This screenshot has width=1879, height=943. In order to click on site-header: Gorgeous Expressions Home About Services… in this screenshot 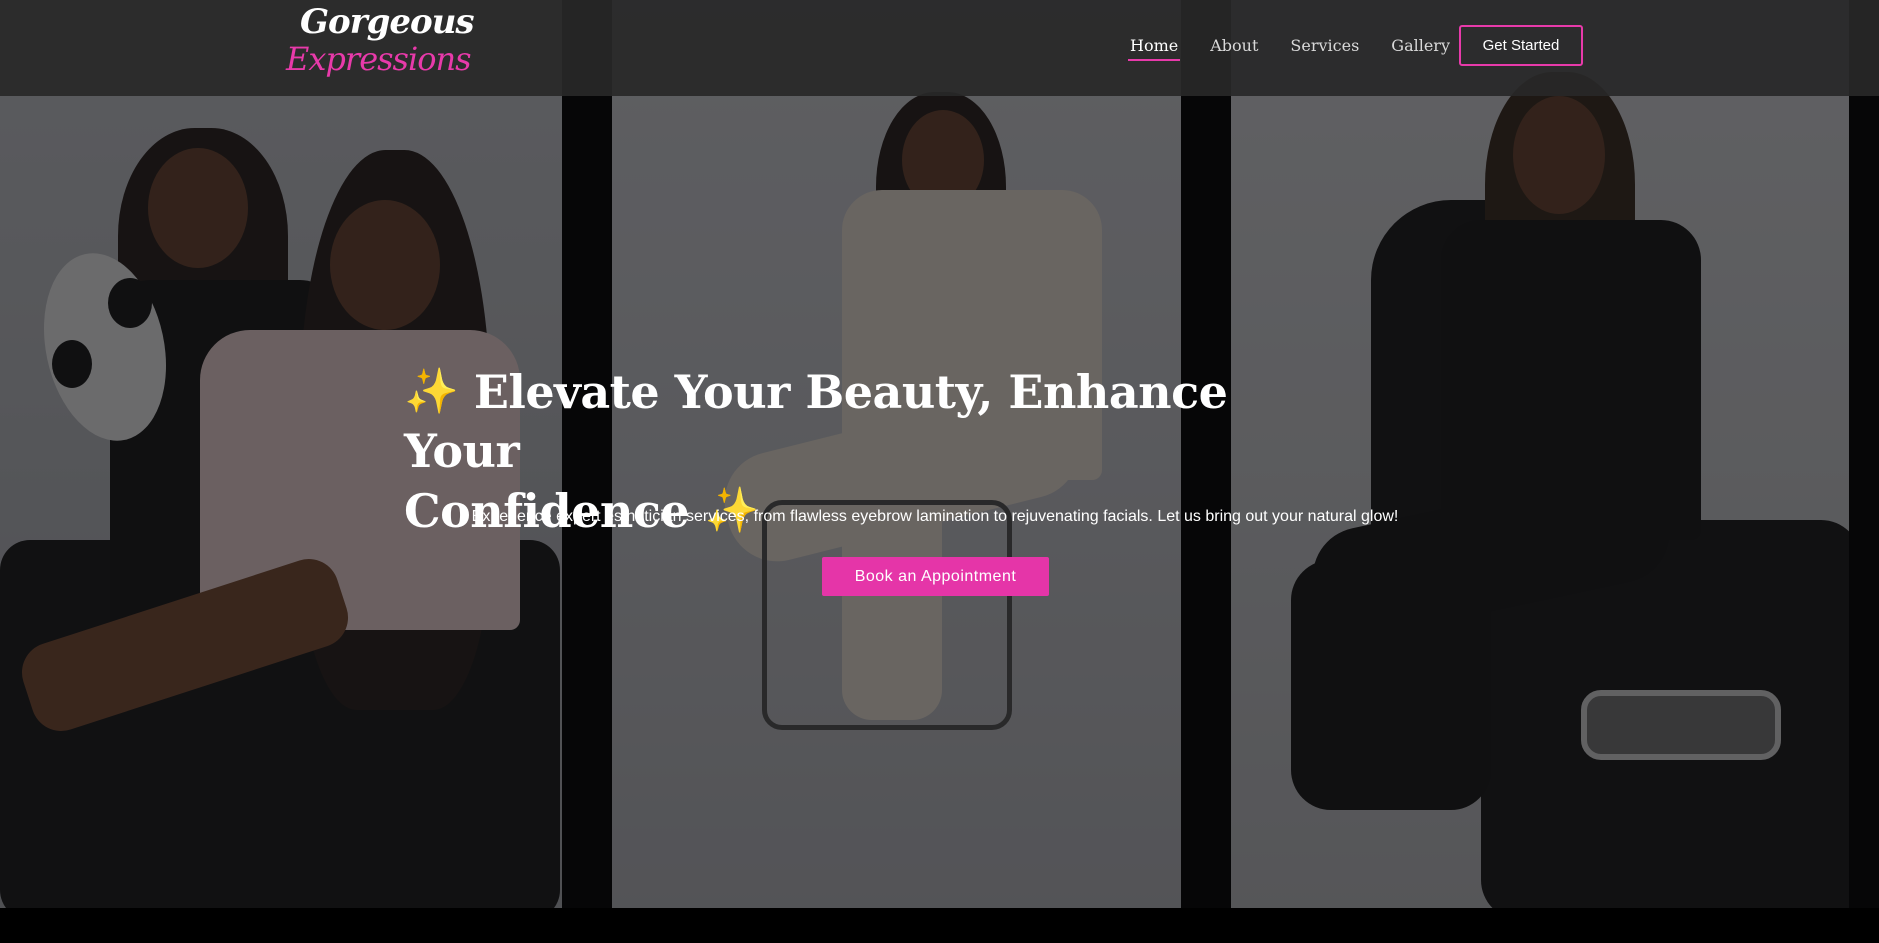, I will do `click(939, 48)`.